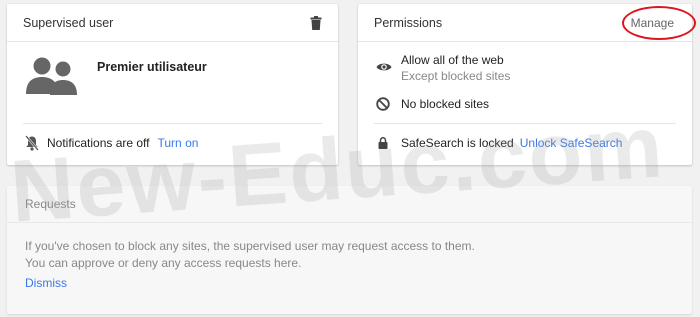  Describe the element at coordinates (652, 23) in the screenshot. I see `manage-button: Manage` at that location.